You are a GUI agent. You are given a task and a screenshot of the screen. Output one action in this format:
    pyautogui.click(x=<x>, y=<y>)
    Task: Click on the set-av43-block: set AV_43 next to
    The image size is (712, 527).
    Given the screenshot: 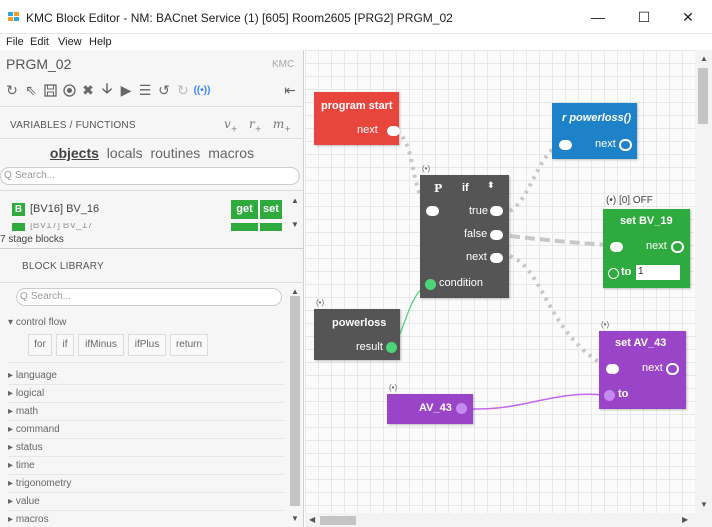 What is the action you would take?
    pyautogui.click(x=642, y=370)
    